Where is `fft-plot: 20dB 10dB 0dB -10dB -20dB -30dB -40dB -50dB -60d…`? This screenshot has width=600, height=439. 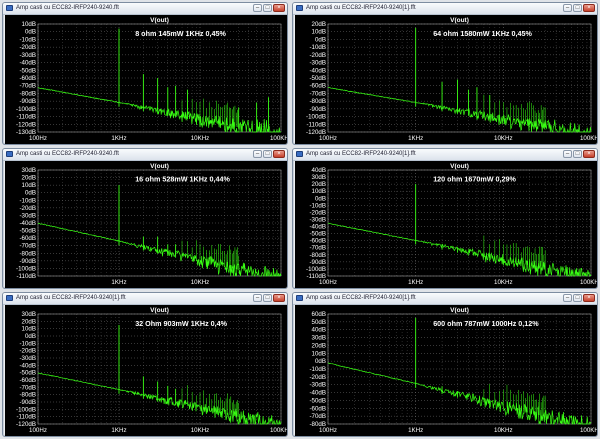
fft-plot: 20dB 10dB 0dB -10dB -20dB -30dB -40dB -50dB -60d… is located at coordinates (446, 79).